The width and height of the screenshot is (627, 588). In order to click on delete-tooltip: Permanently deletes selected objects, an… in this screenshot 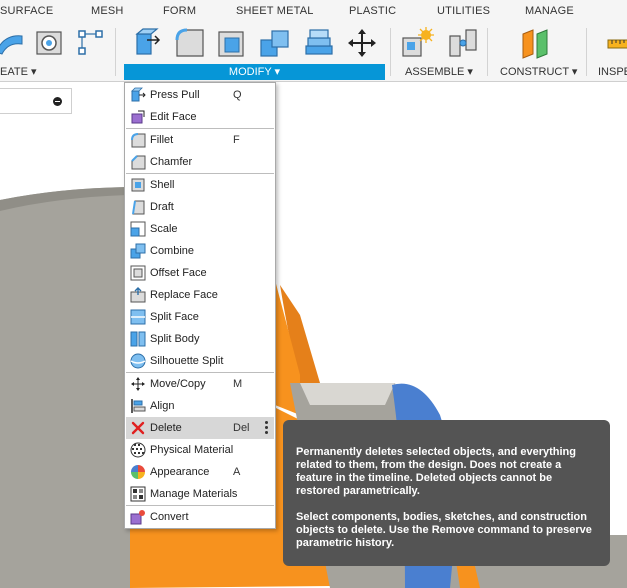, I will do `click(446, 493)`.